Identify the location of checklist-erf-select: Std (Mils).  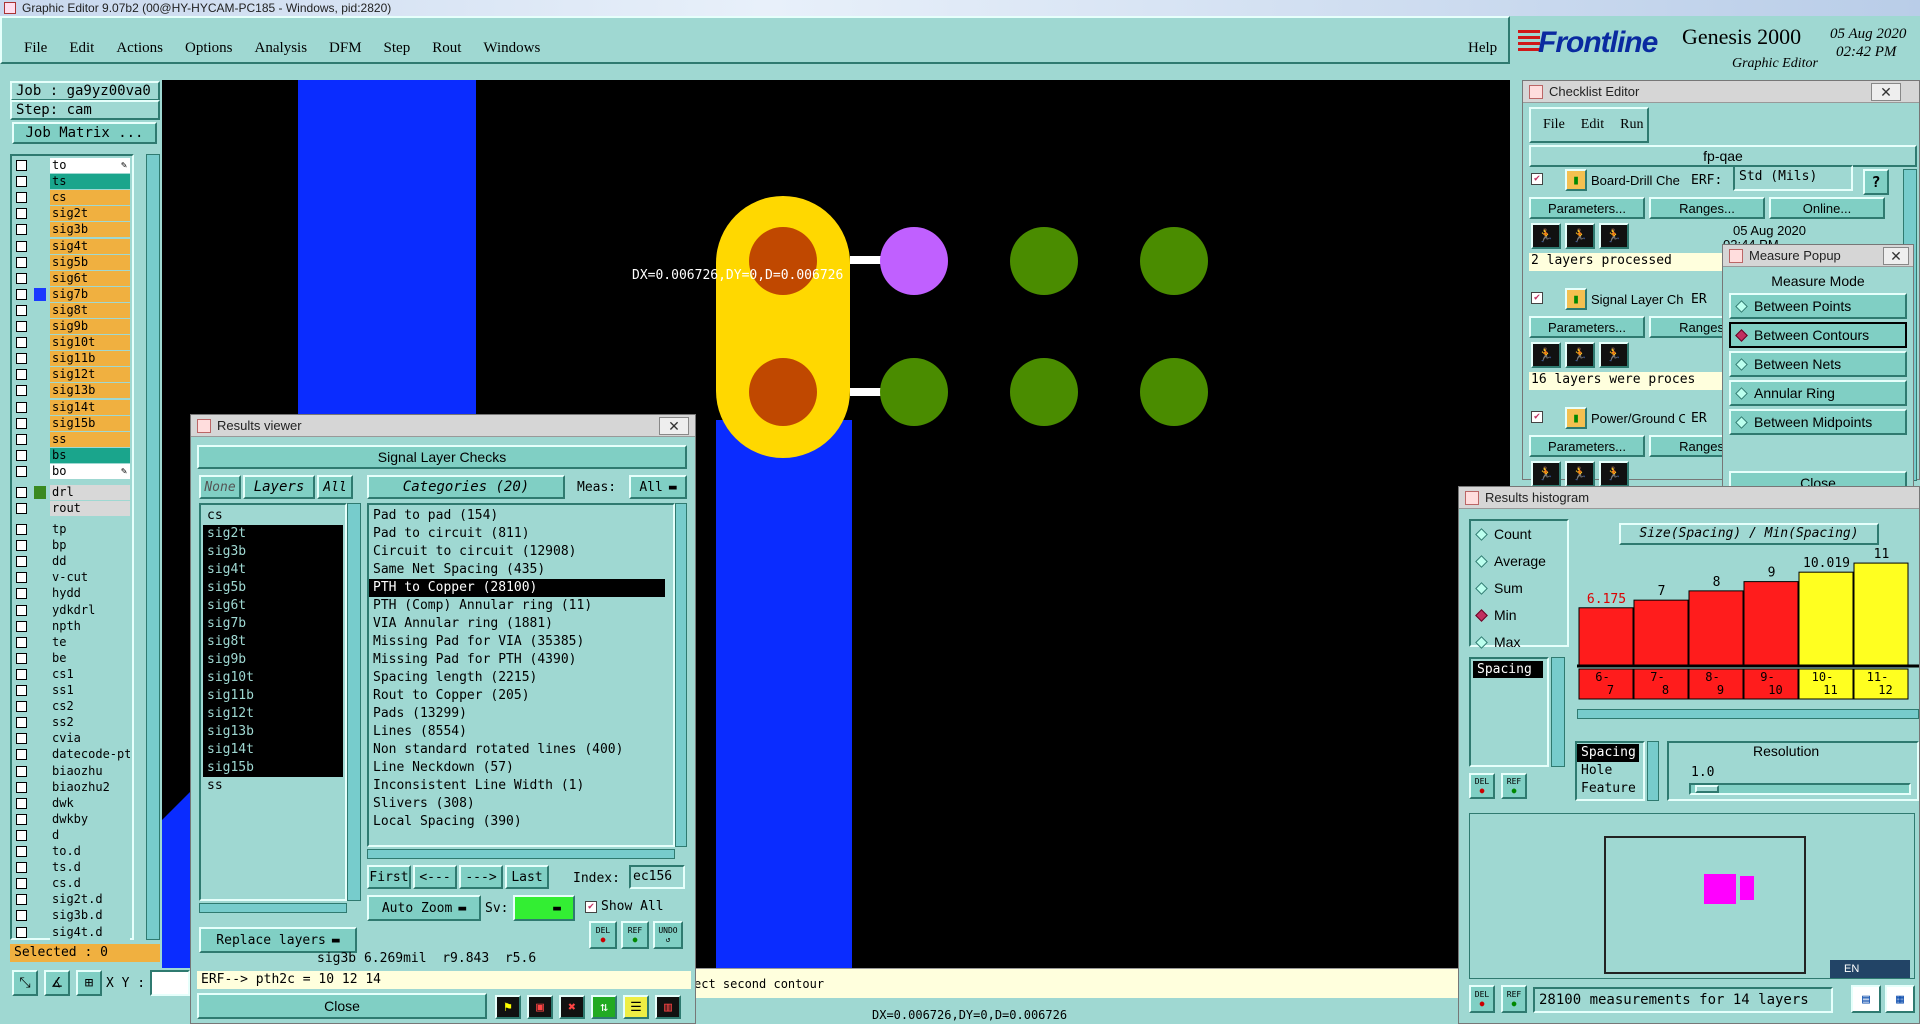
(1793, 178).